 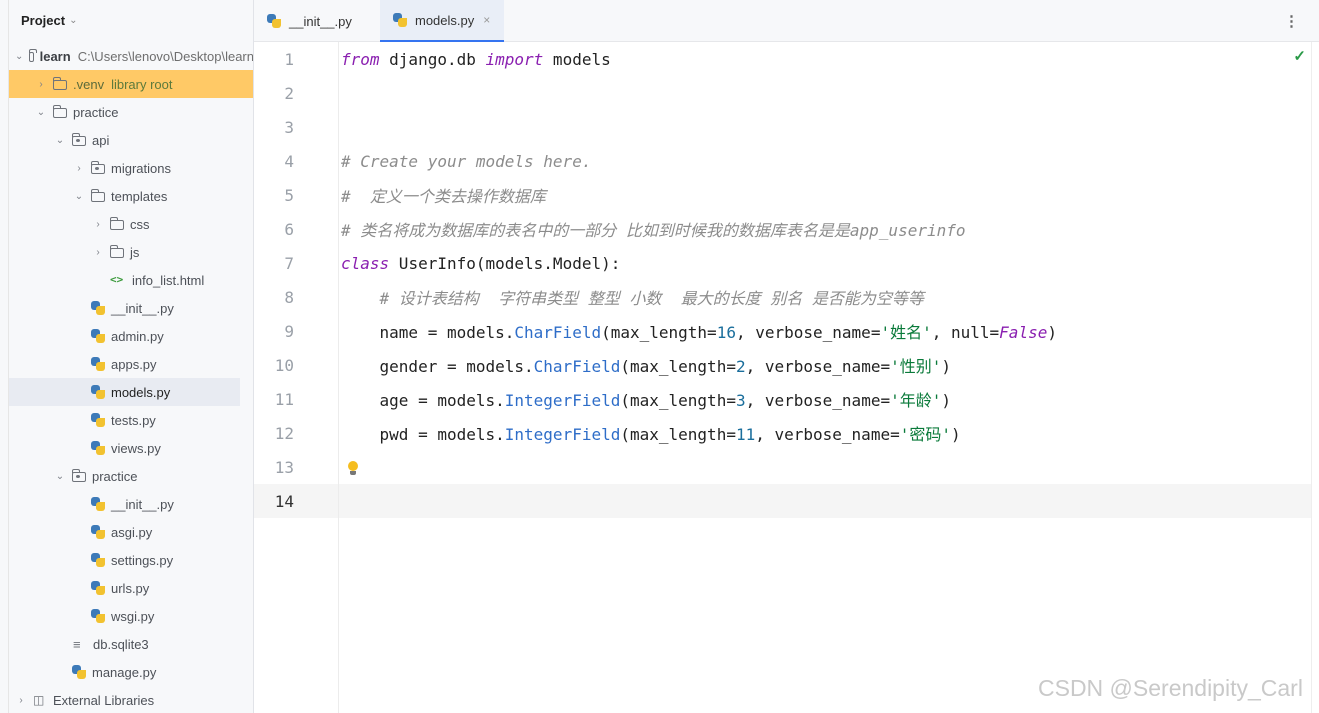 What do you see at coordinates (284, 399) in the screenshot?
I see `line-number: 11` at bounding box center [284, 399].